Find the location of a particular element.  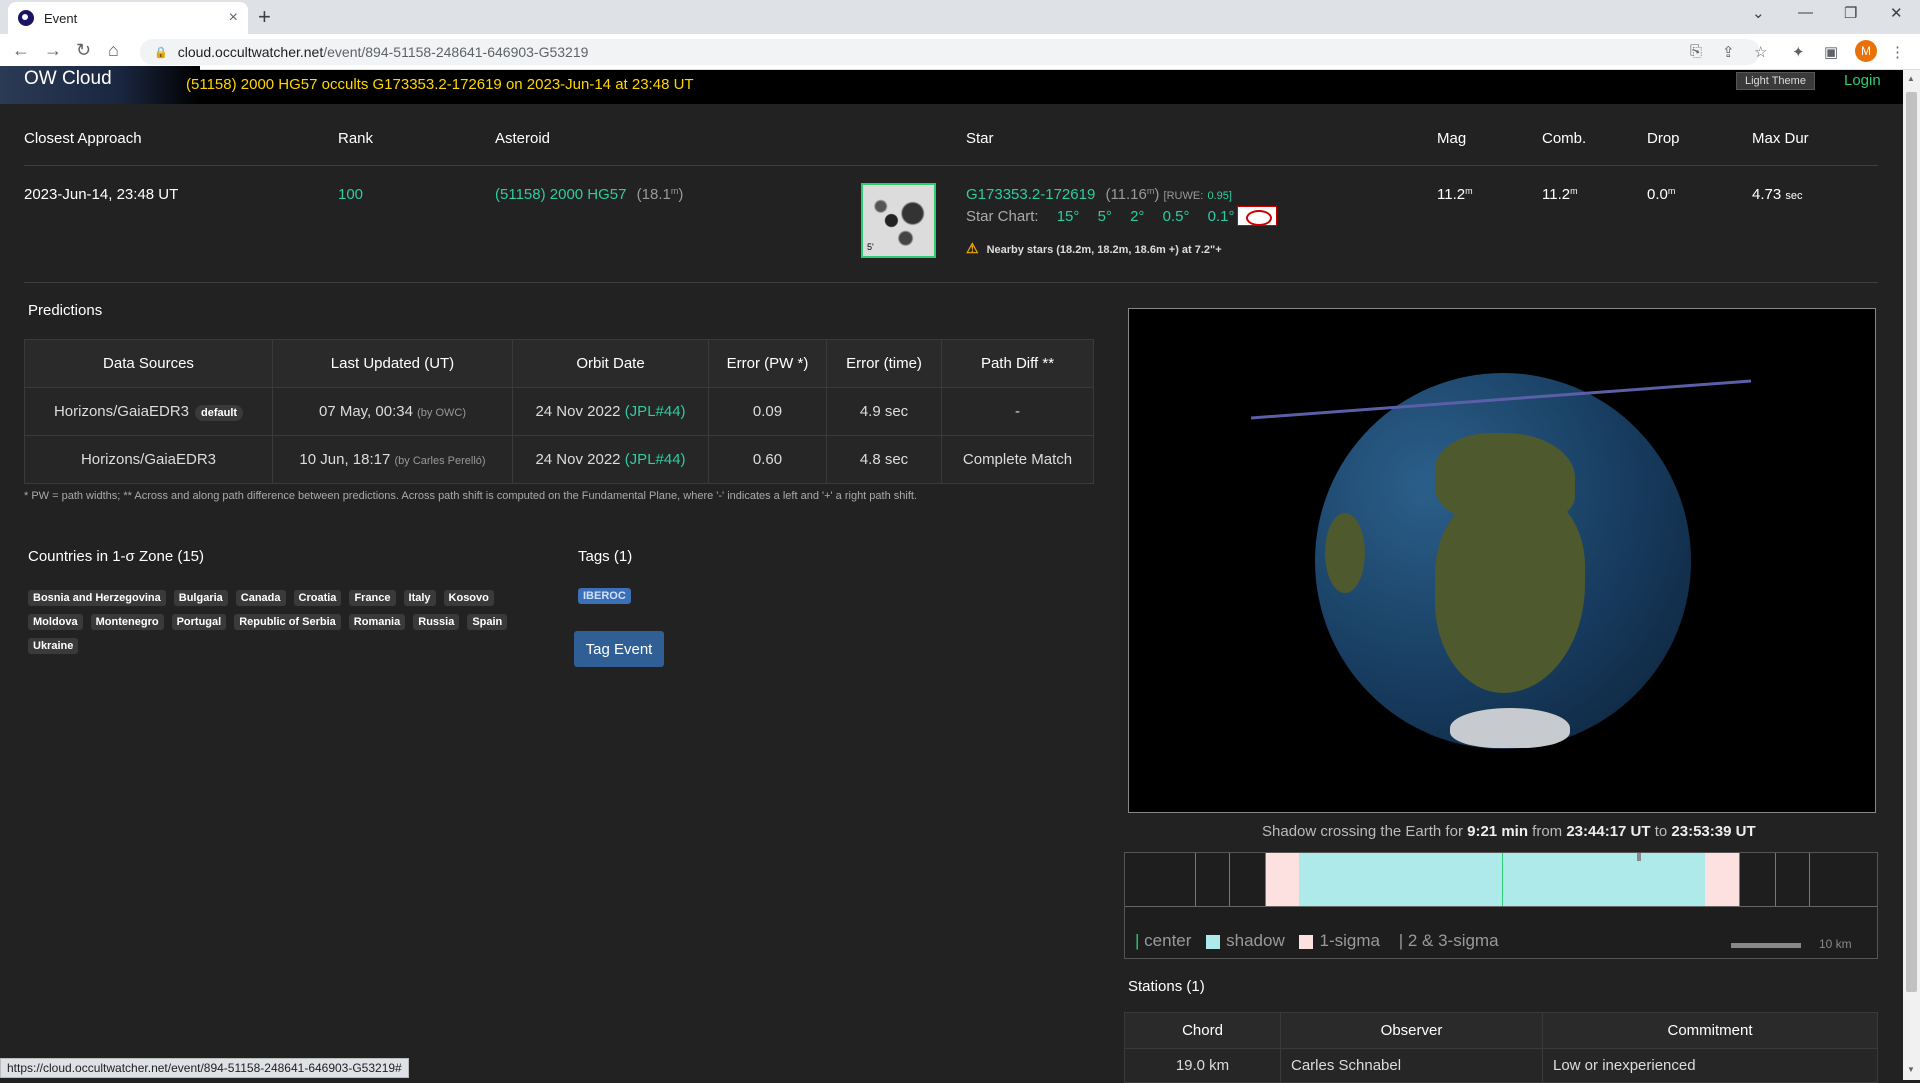

scale-label: 10 km is located at coordinates (1835, 944).